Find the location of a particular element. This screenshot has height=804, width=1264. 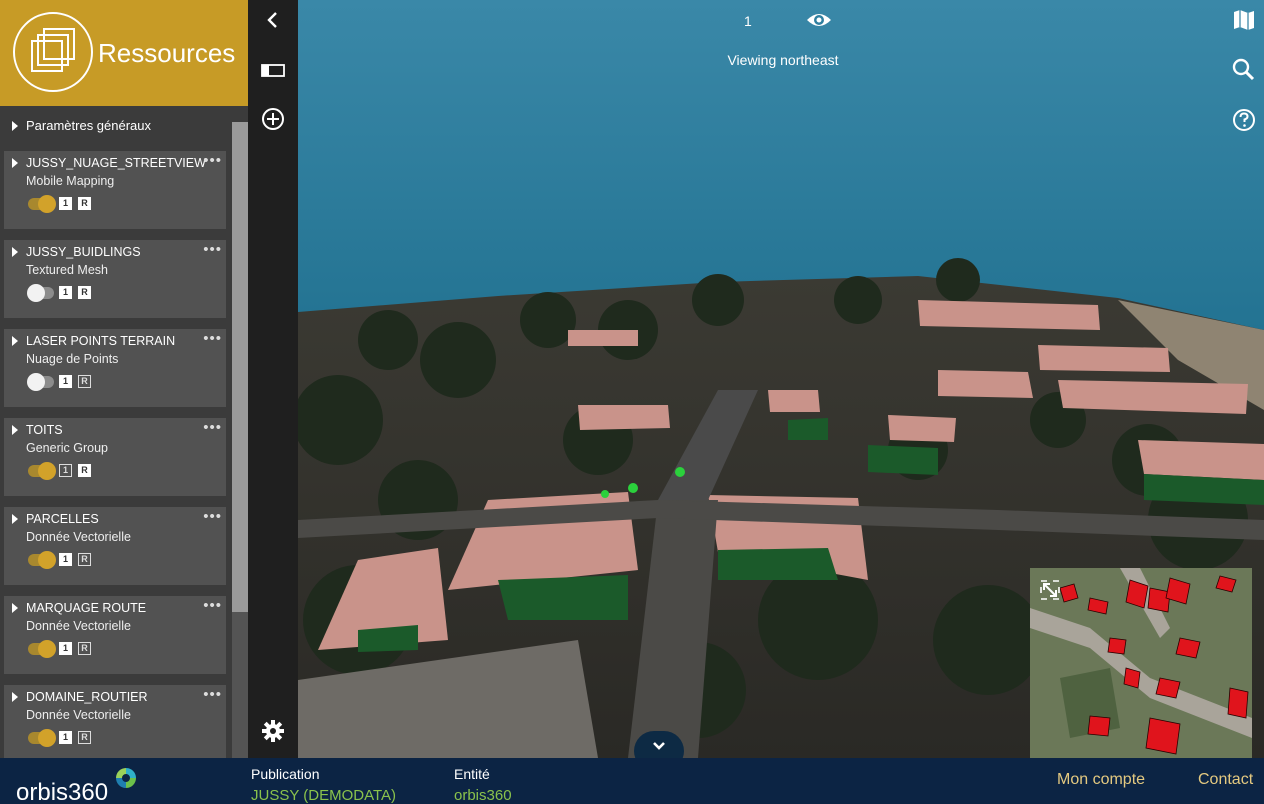

layer-card: LASER POINTS TERRAIN Nuage de Points ••• 1 R is located at coordinates (115, 368).